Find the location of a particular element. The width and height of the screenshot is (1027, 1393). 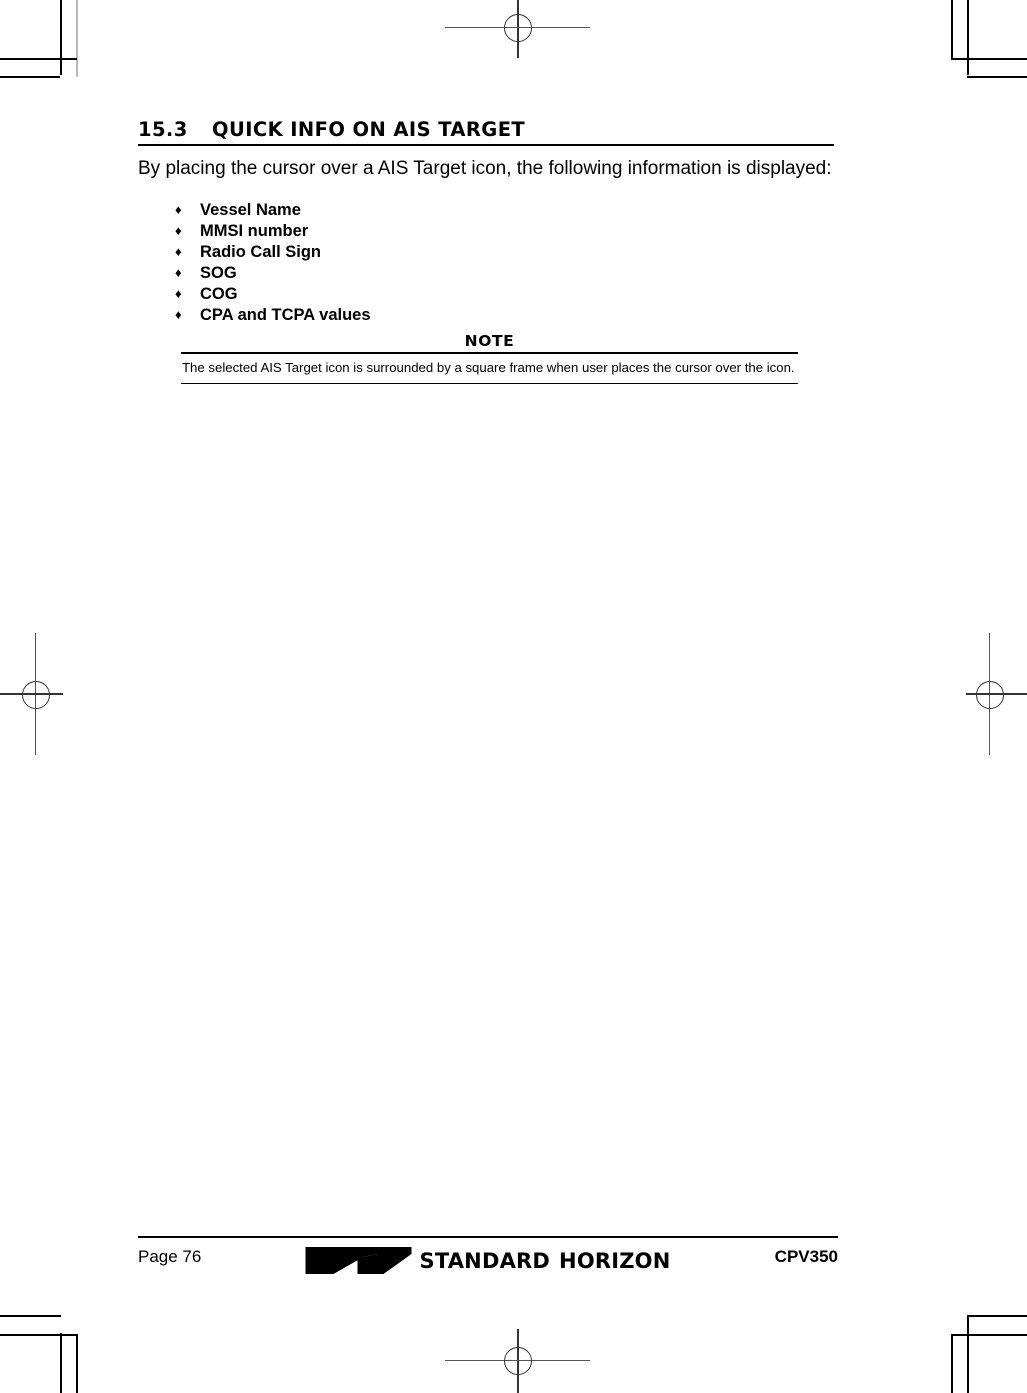

section-heading: 15.3 QUICK INFO ON AIS TARGET is located at coordinates (488, 129).